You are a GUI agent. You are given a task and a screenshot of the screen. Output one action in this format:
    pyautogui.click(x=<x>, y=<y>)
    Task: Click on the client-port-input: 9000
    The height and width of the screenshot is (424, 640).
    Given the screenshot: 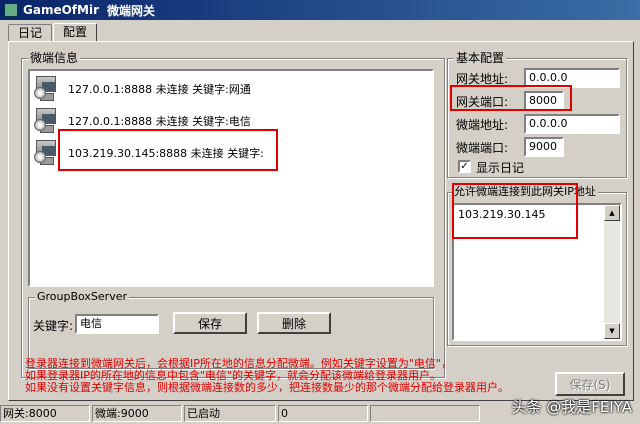 What is the action you would take?
    pyautogui.click(x=544, y=147)
    